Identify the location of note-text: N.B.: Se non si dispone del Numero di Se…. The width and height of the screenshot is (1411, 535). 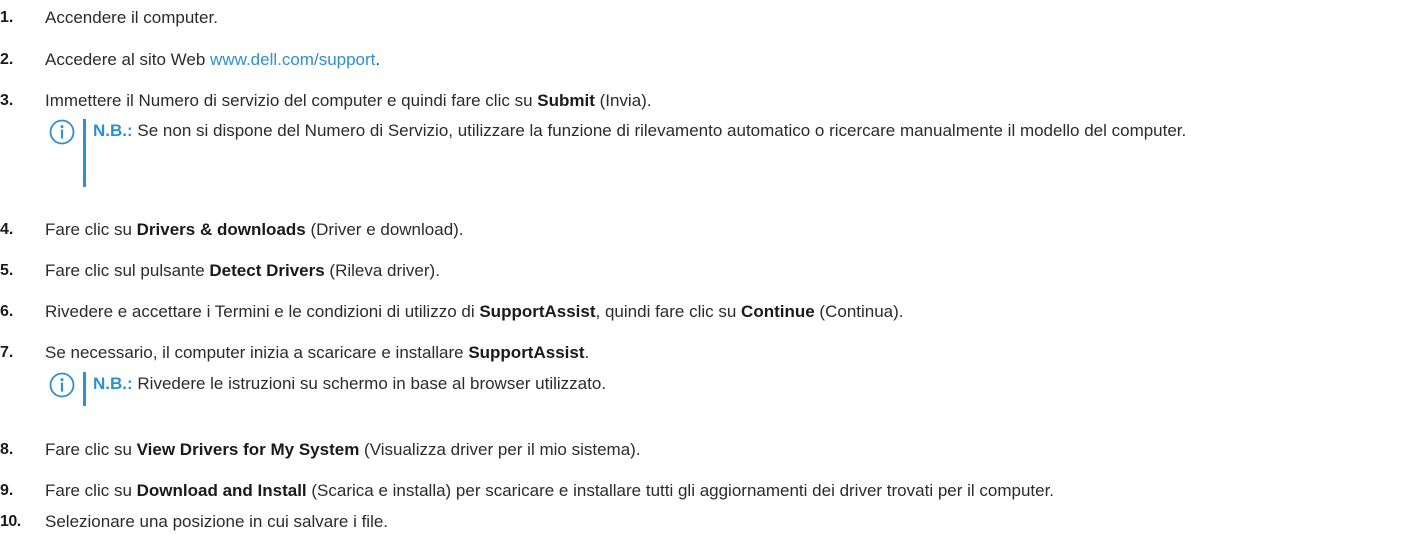
(640, 130).